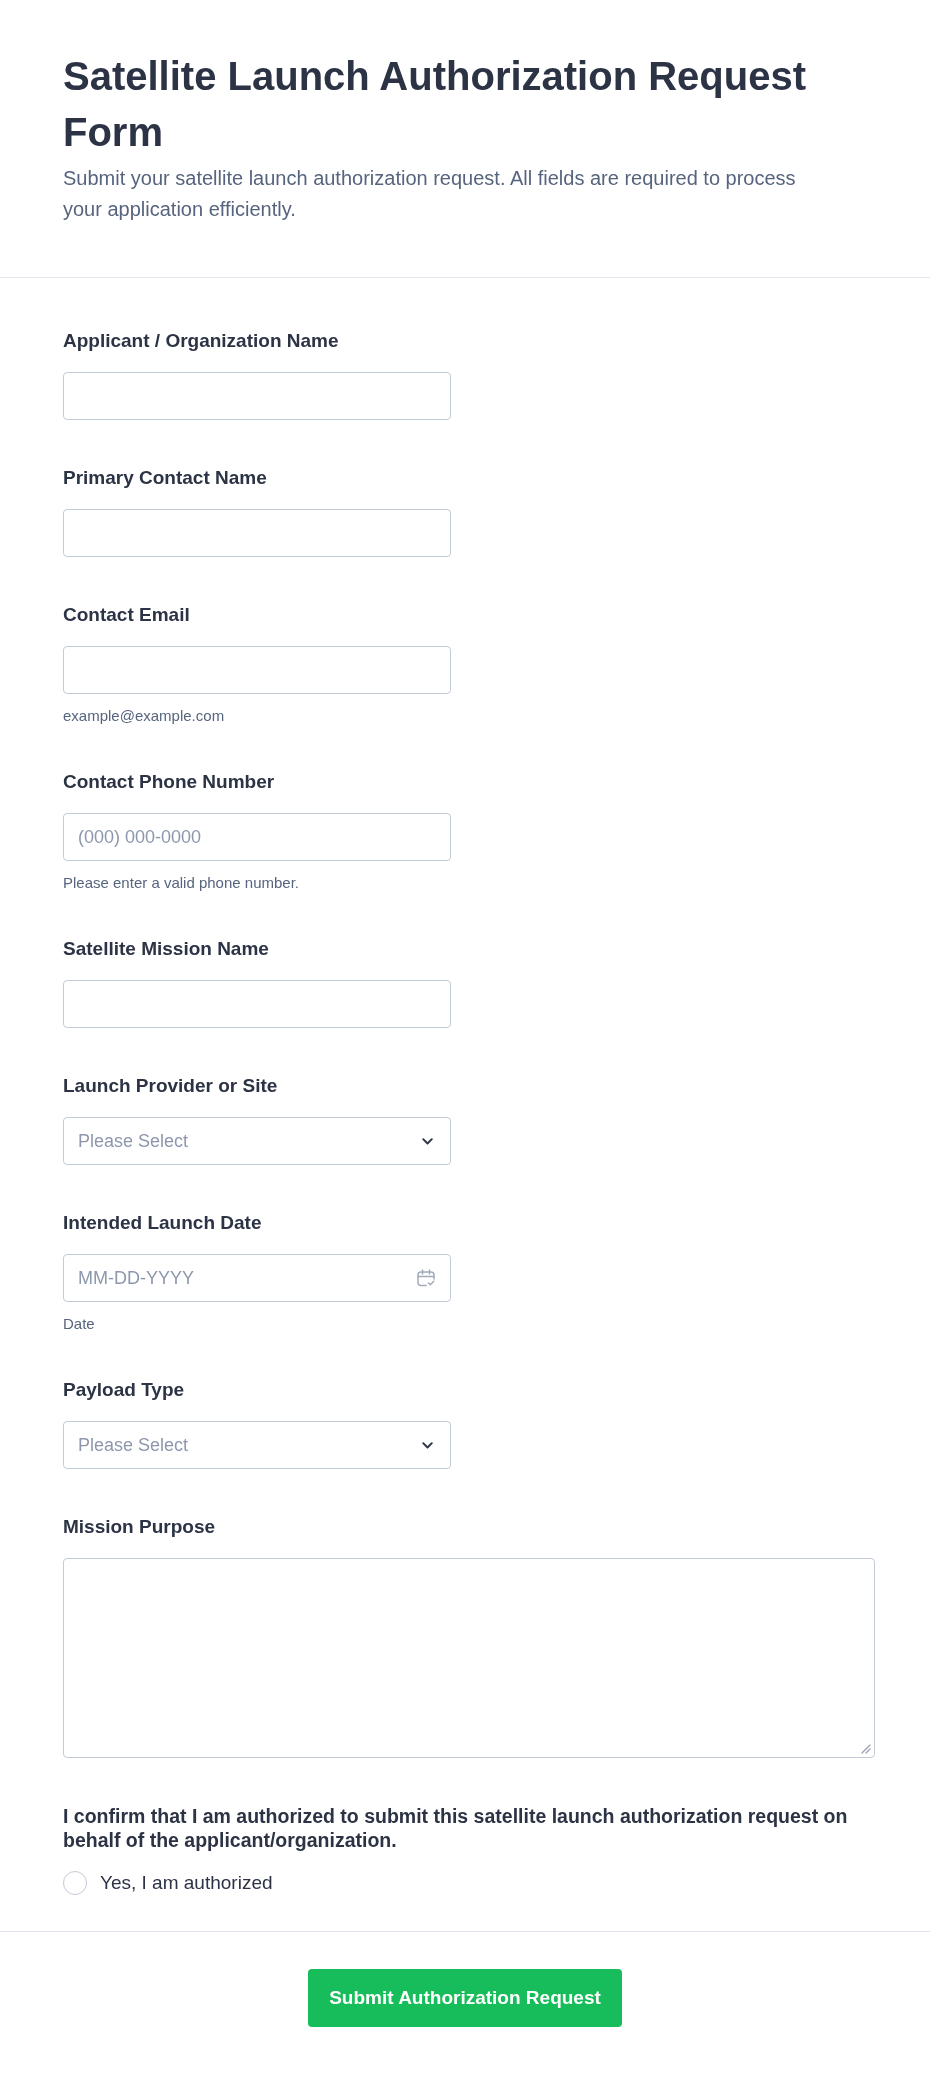  What do you see at coordinates (181, 883) in the screenshot?
I see `field-hint: Please enter a valid phone number.` at bounding box center [181, 883].